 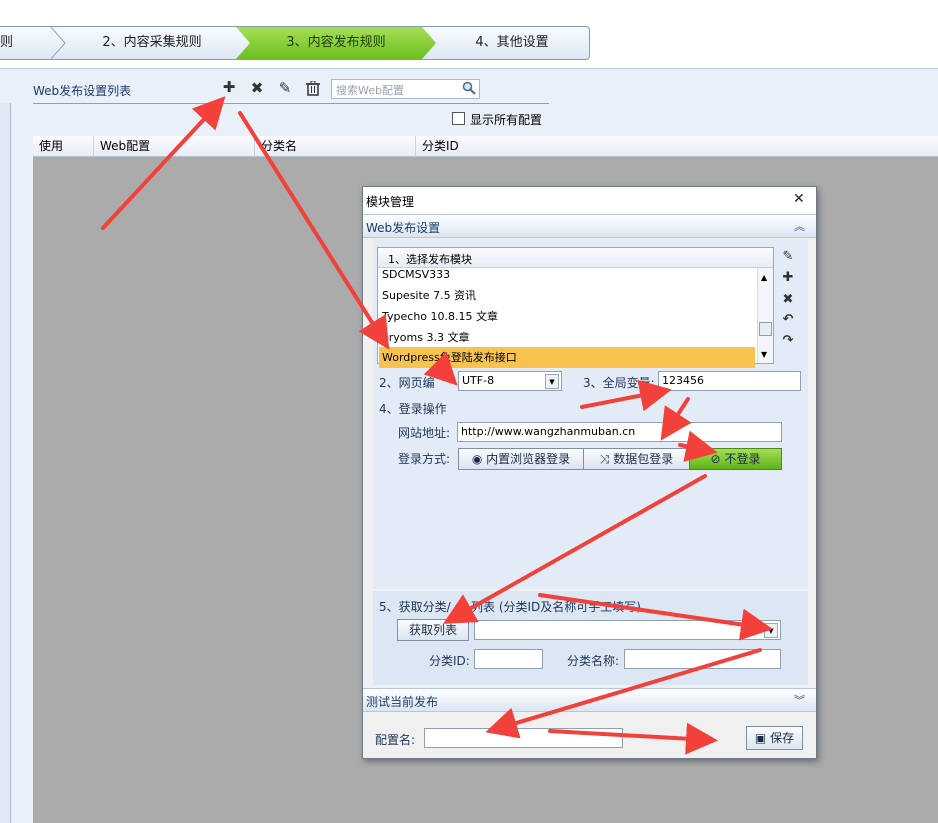 I want to click on login-button-label: 不登录, so click(x=742, y=459).